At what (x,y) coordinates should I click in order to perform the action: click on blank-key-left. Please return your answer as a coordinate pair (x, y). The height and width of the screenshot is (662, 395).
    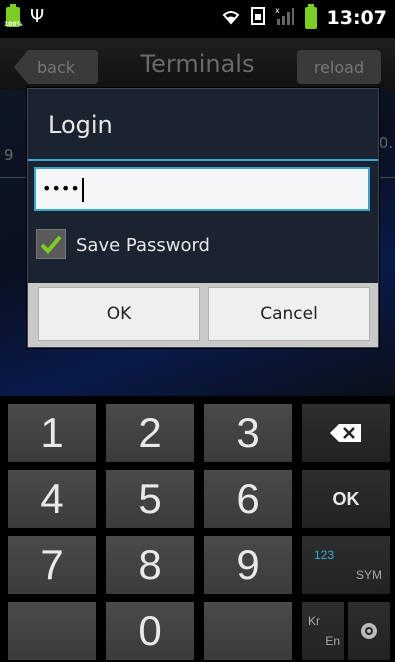
    Looking at the image, I should click on (52, 631).